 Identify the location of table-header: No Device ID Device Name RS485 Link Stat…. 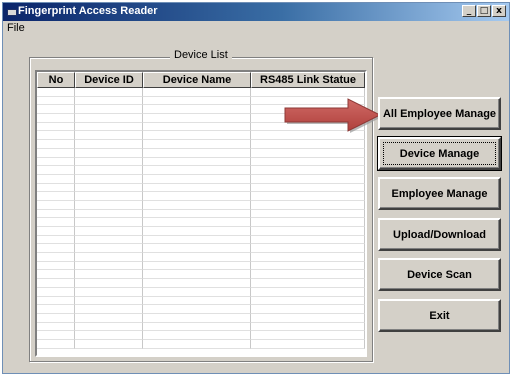
(201, 80).